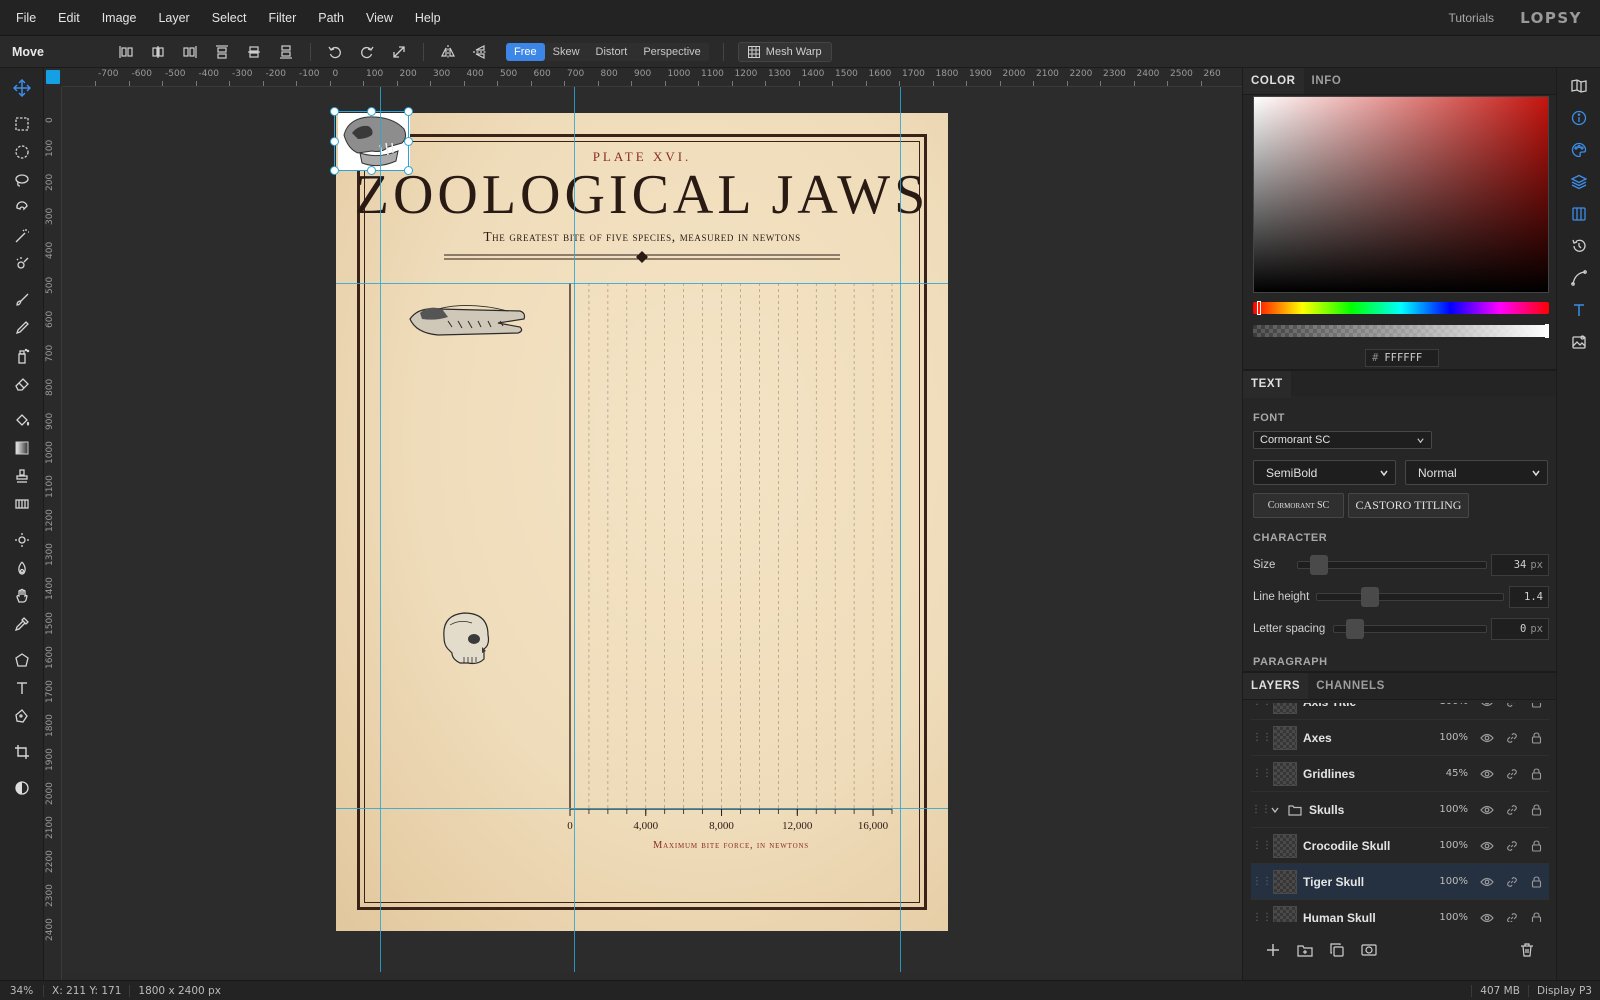 The width and height of the screenshot is (1600, 1000). What do you see at coordinates (22, 688) in the screenshot?
I see `text-tool-icon` at bounding box center [22, 688].